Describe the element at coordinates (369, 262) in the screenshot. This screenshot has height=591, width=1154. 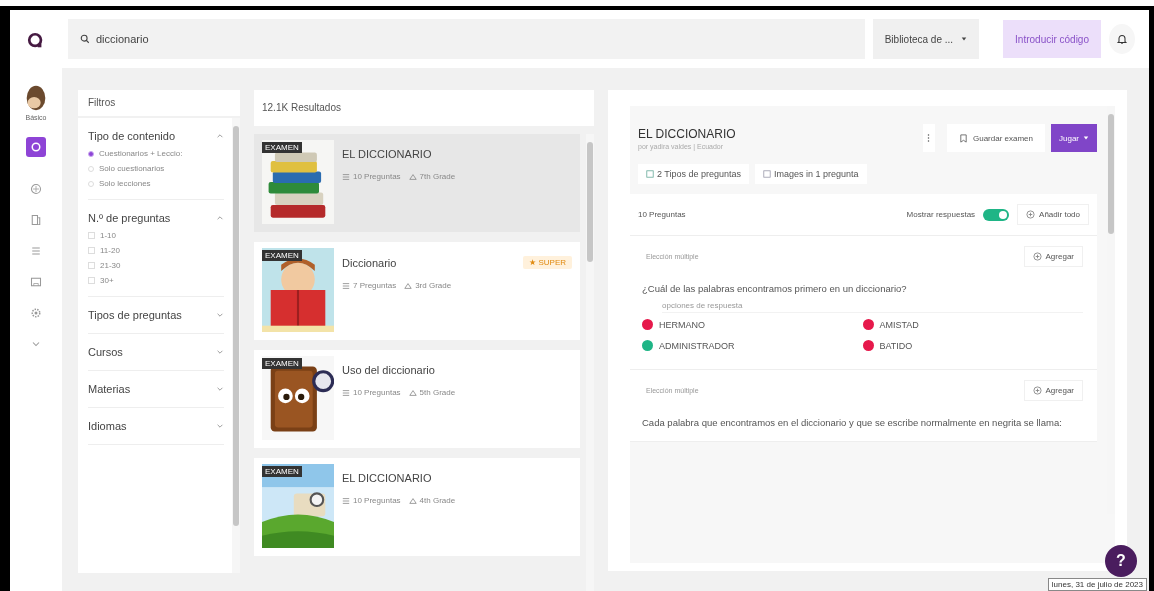
I see `result-title: Diccionario` at that location.